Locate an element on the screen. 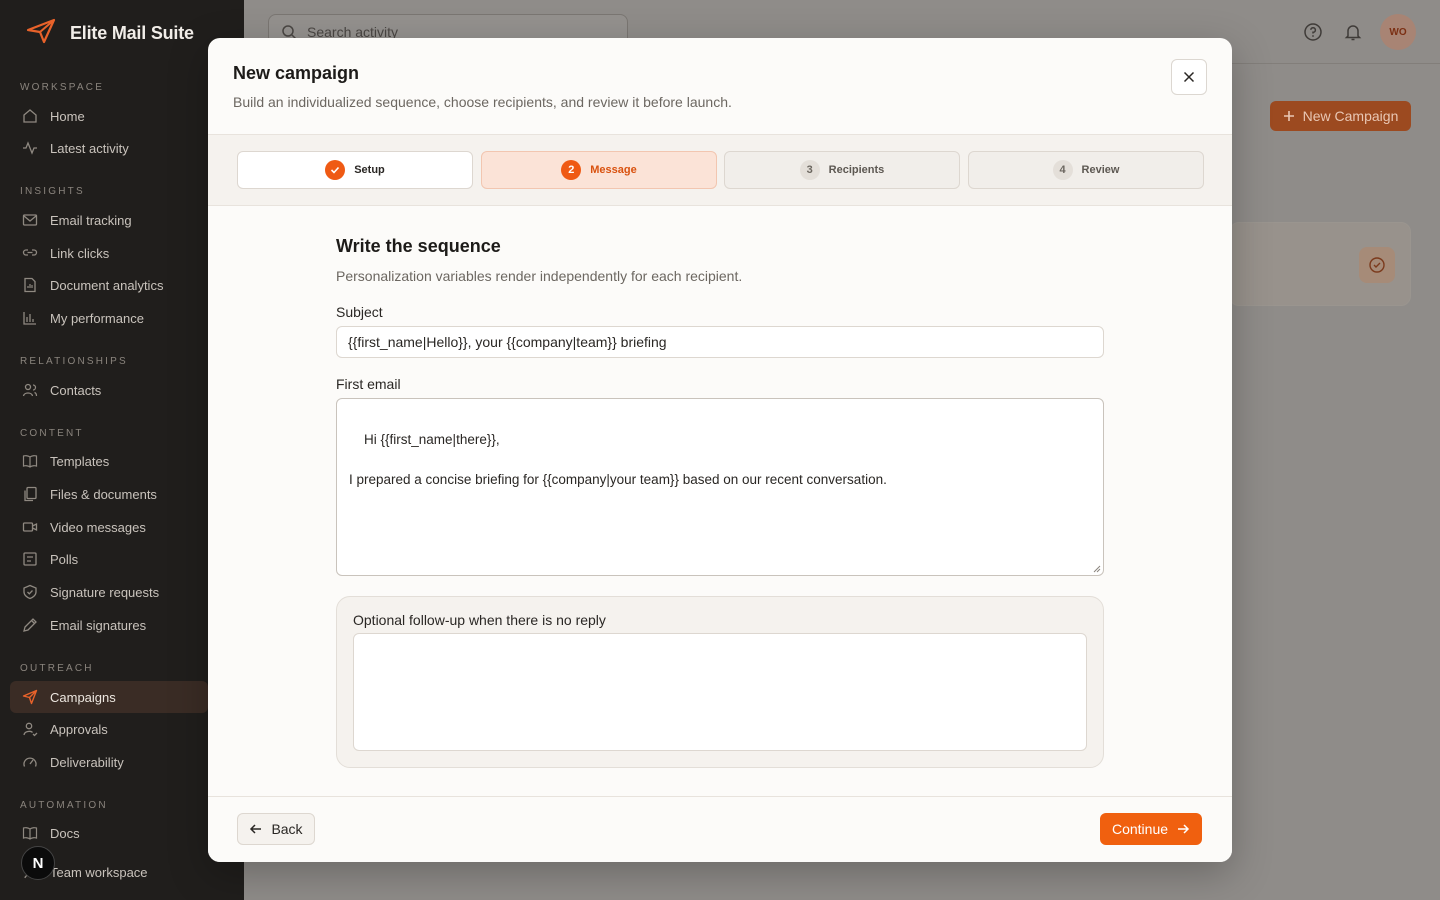 The image size is (1440, 900). dialog-title: New campaign is located at coordinates (296, 73).